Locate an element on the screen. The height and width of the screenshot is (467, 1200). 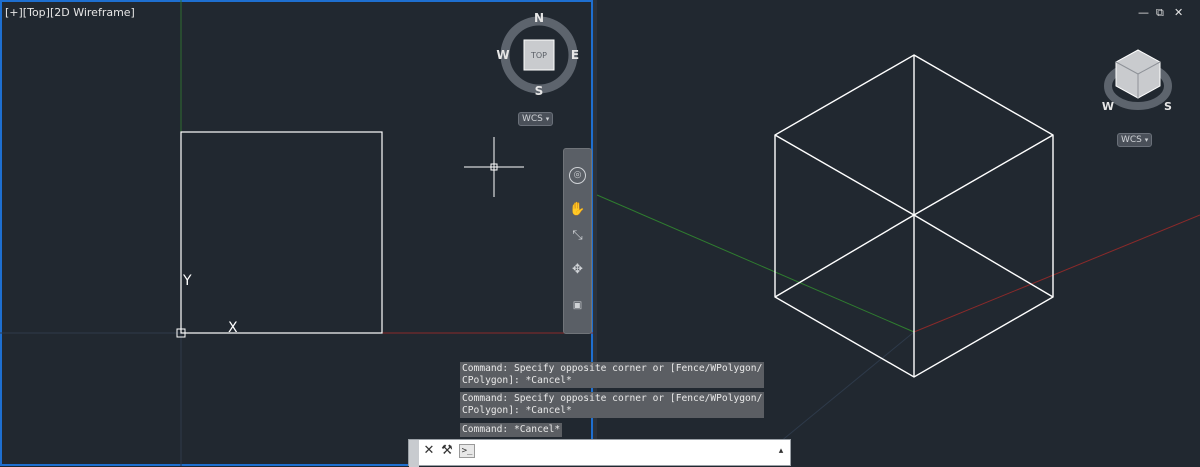
zoom-extents-icon: ⤡ is located at coordinates (577, 235).